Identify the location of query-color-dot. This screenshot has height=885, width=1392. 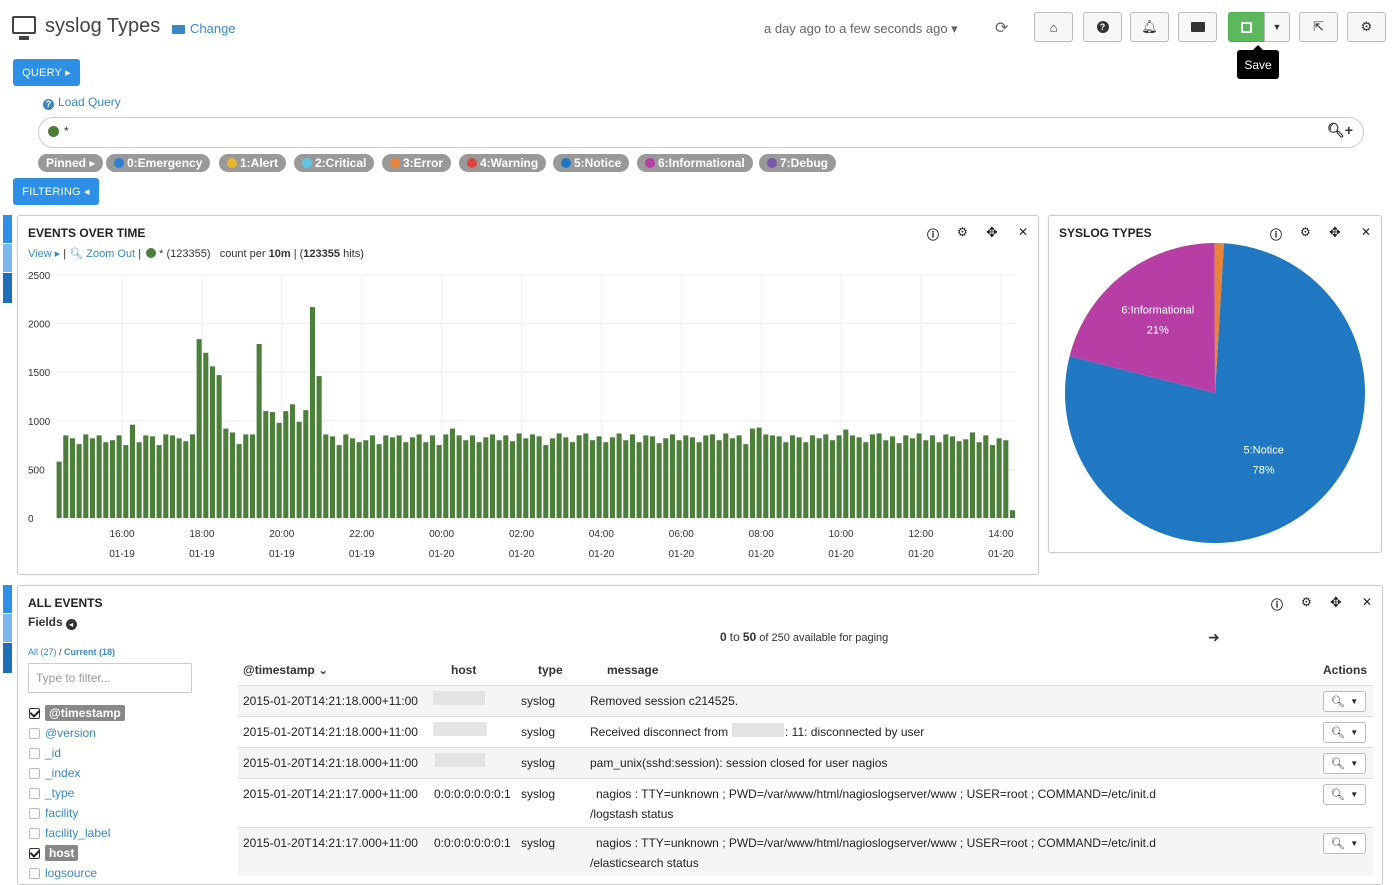
(53, 131).